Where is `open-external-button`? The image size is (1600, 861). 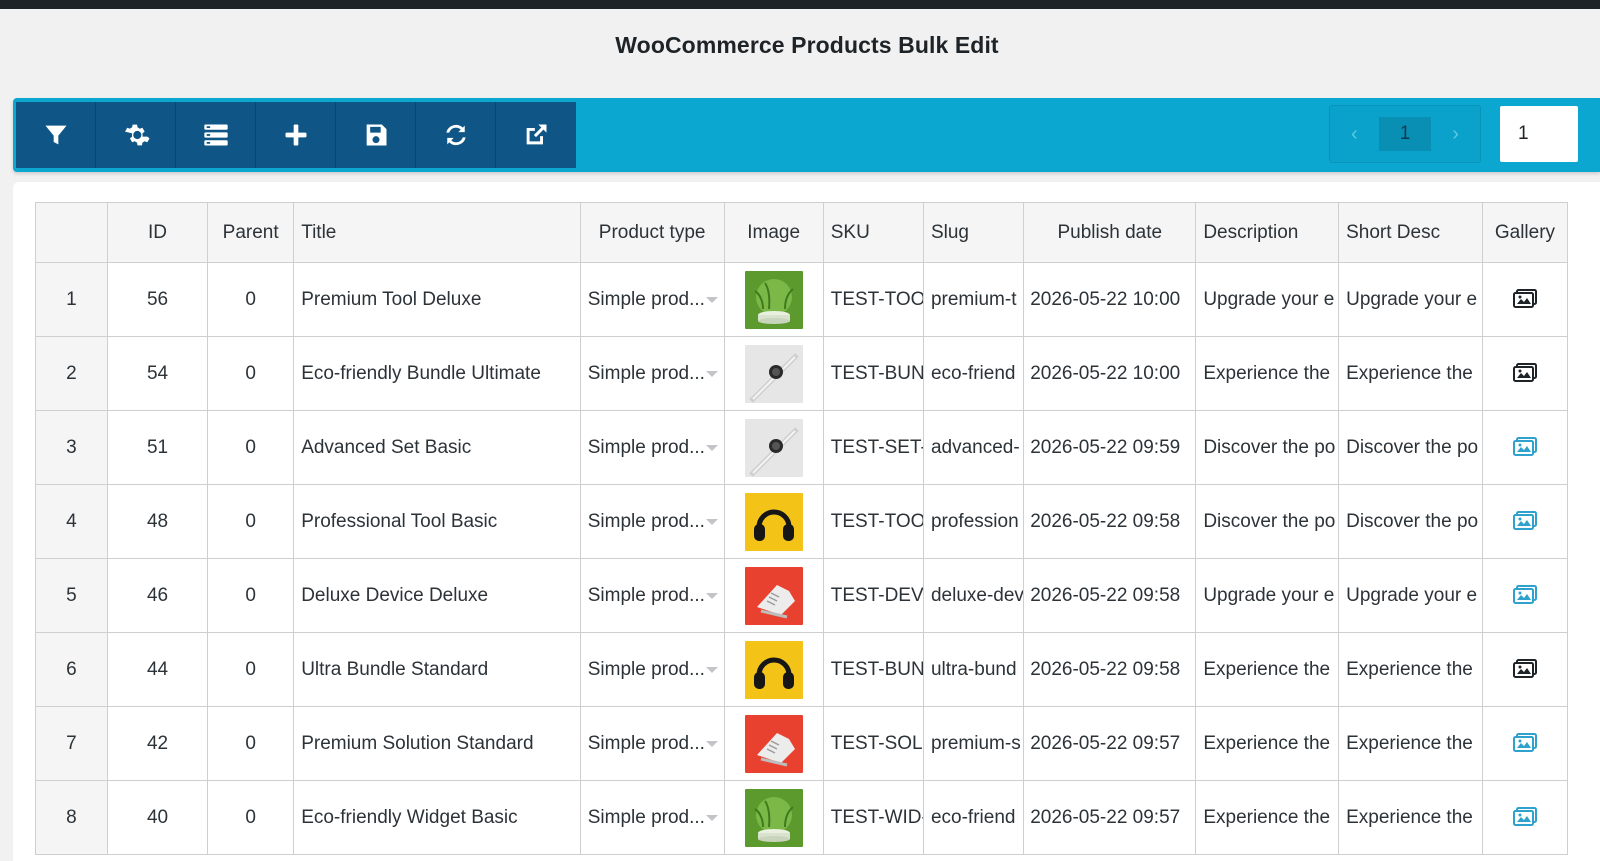 open-external-button is located at coordinates (536, 135).